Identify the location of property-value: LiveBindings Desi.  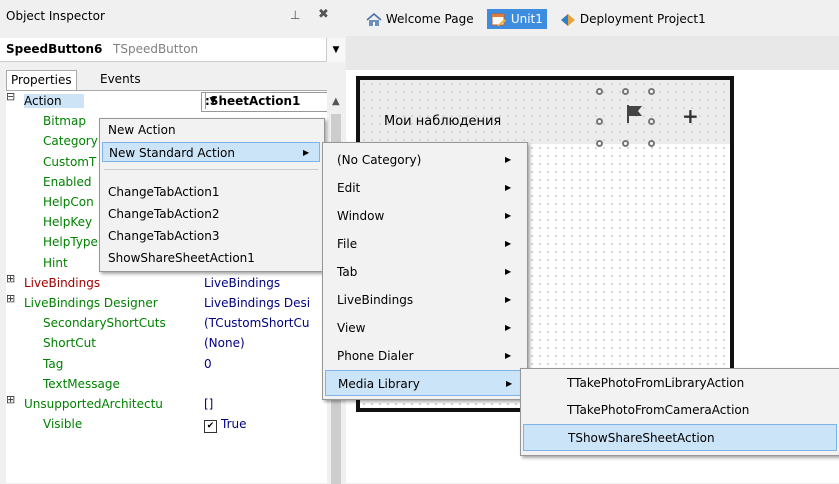
(268, 303).